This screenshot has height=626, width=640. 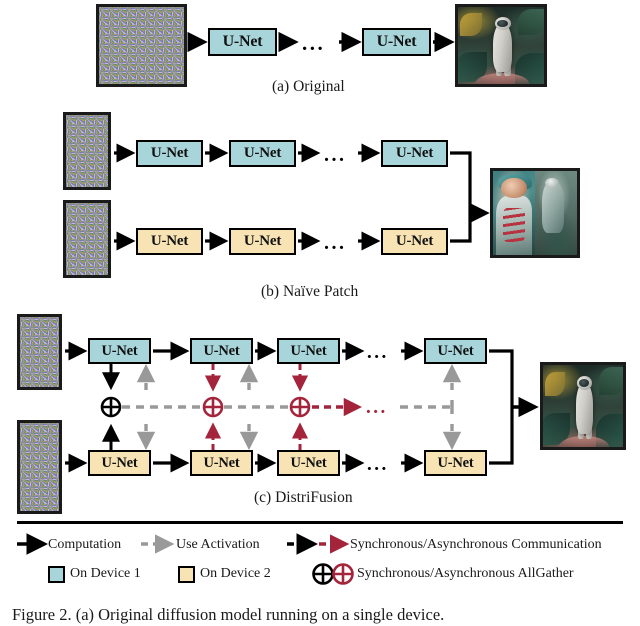 What do you see at coordinates (461, 197) in the screenshot?
I see `panel-b-merge-bracket` at bounding box center [461, 197].